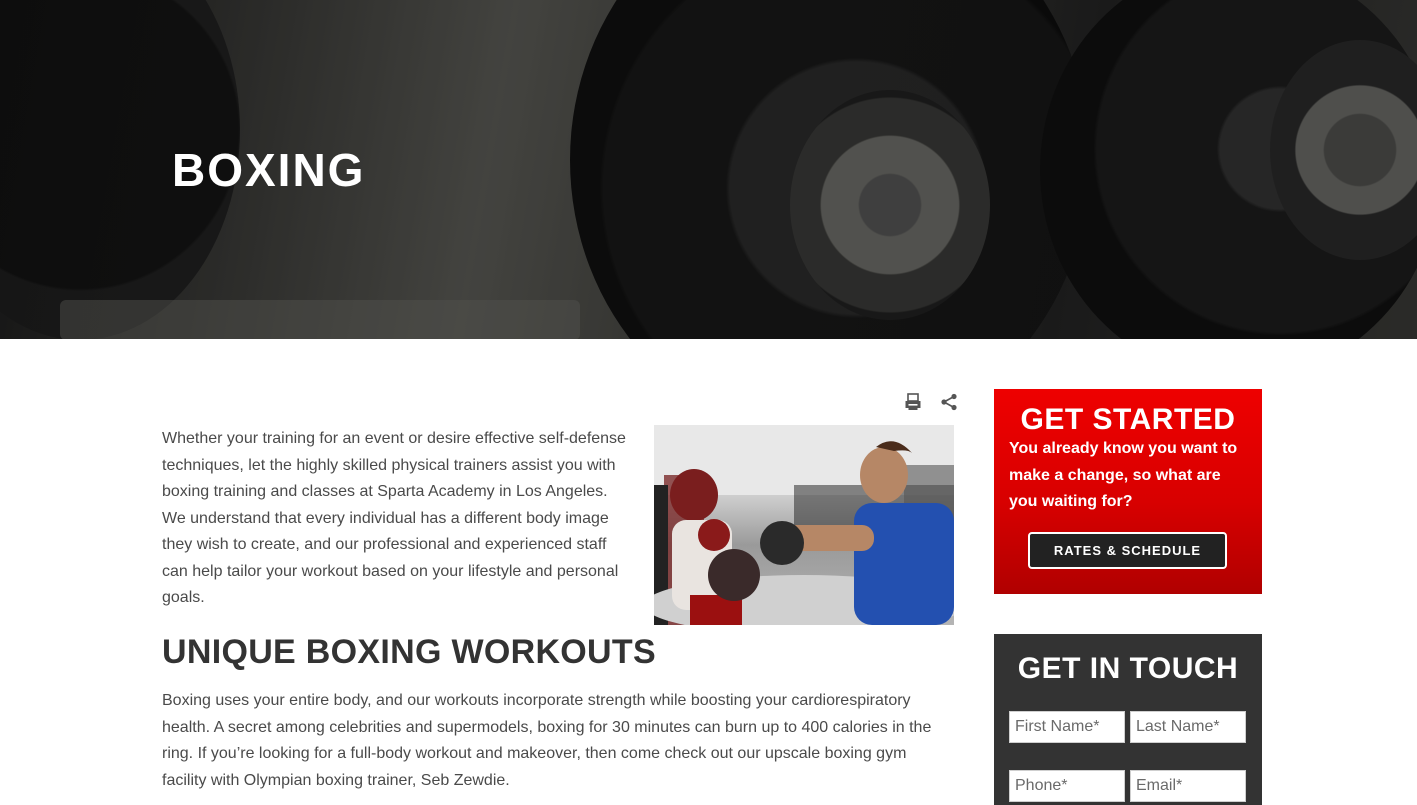  Describe the element at coordinates (932, 402) in the screenshot. I see `page-tools` at that location.